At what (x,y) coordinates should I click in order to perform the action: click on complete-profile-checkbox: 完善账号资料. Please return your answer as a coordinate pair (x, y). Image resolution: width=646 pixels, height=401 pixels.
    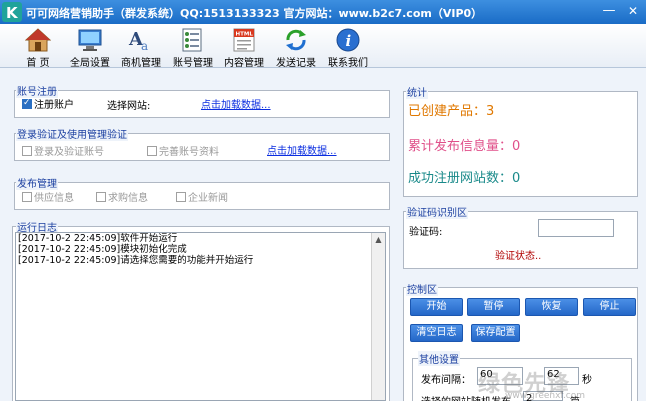
    Looking at the image, I should click on (183, 150).